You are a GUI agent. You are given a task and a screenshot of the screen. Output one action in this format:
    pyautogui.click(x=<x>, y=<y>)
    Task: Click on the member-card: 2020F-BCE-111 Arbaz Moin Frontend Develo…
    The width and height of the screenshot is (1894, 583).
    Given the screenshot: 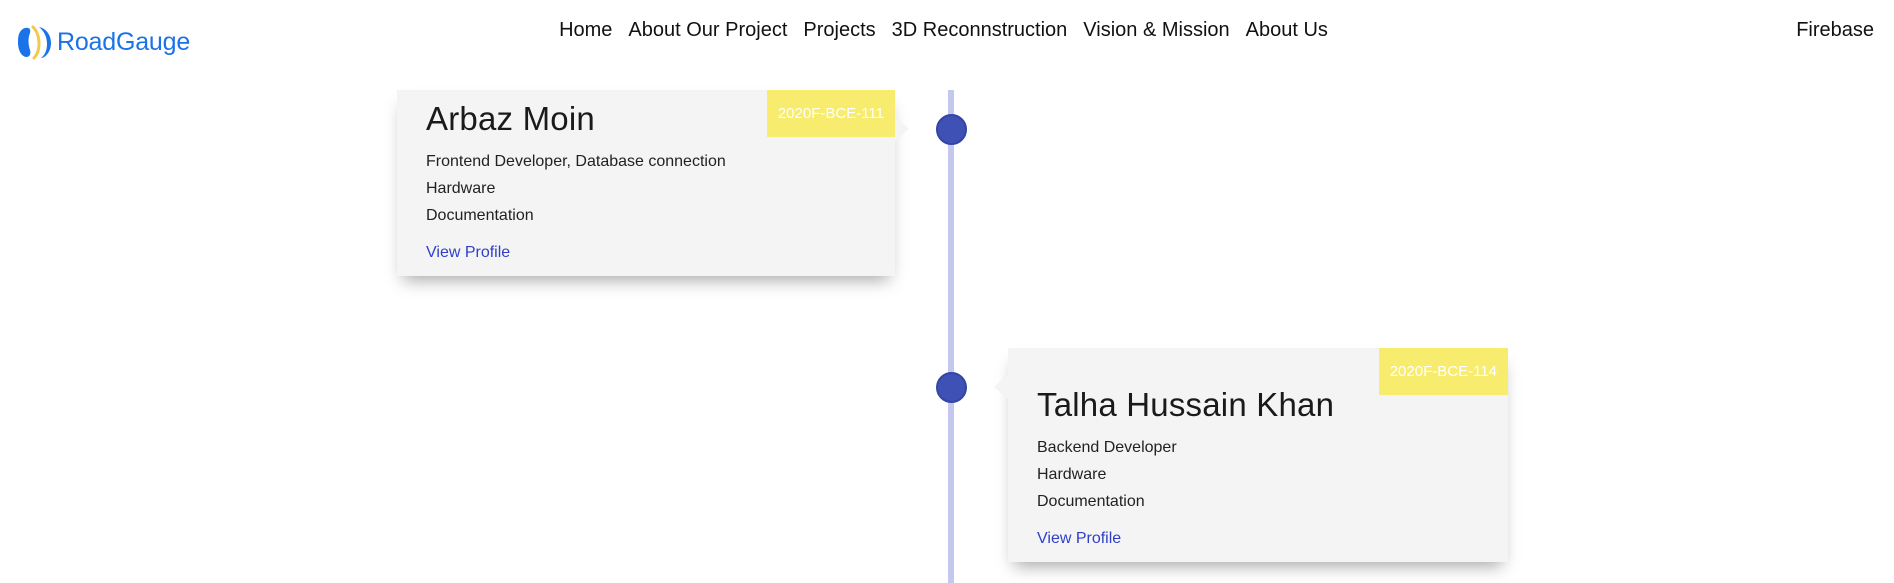 What is the action you would take?
    pyautogui.click(x=646, y=183)
    